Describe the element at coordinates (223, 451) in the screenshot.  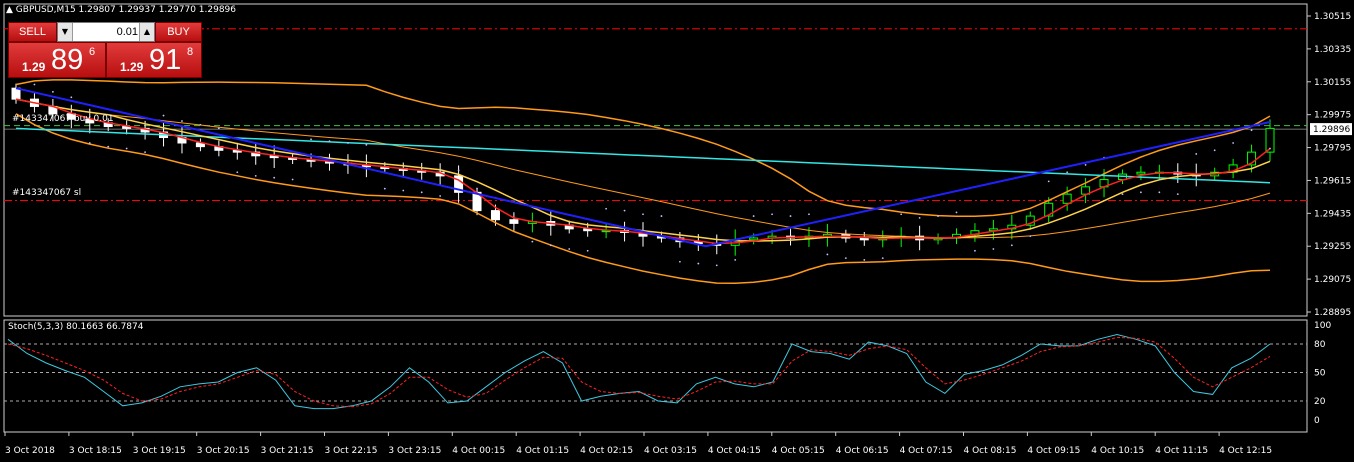
I see `time-tick-label: 3 Oct 20:15` at that location.